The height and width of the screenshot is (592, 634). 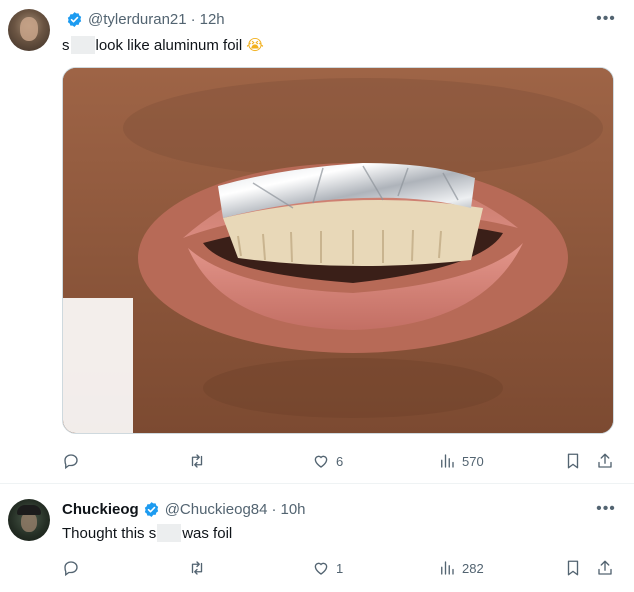 I want to click on crying-face-emoji-icon: 😭, so click(x=255, y=45).